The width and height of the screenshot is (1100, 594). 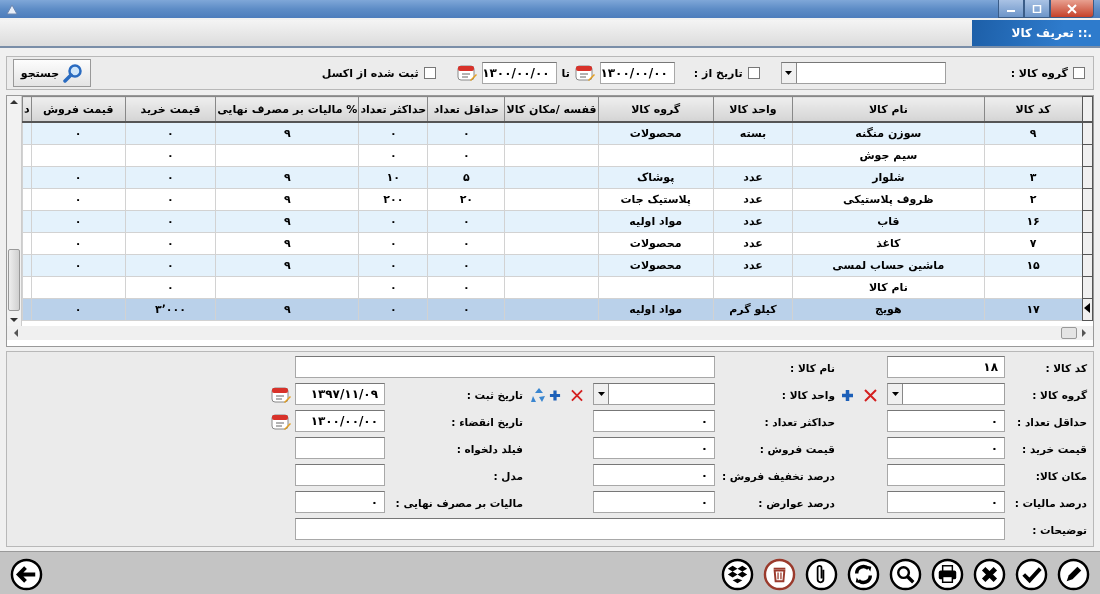 I want to click on filter-label: تاریخ از :, so click(x=718, y=73).